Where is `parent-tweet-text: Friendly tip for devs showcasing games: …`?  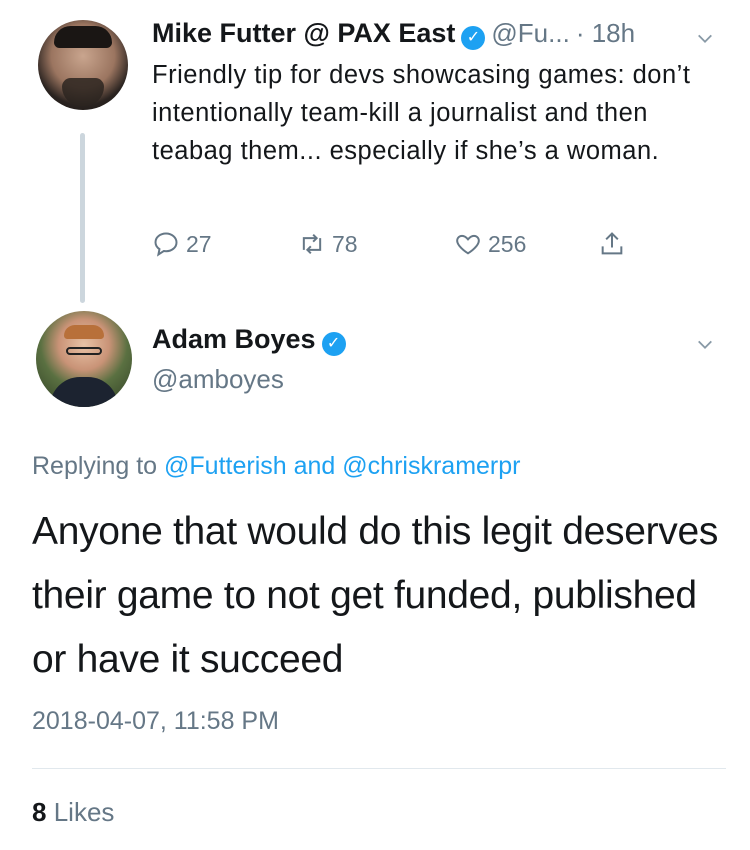
parent-tweet-text: Friendly tip for devs showcasing games: … is located at coordinates (421, 113).